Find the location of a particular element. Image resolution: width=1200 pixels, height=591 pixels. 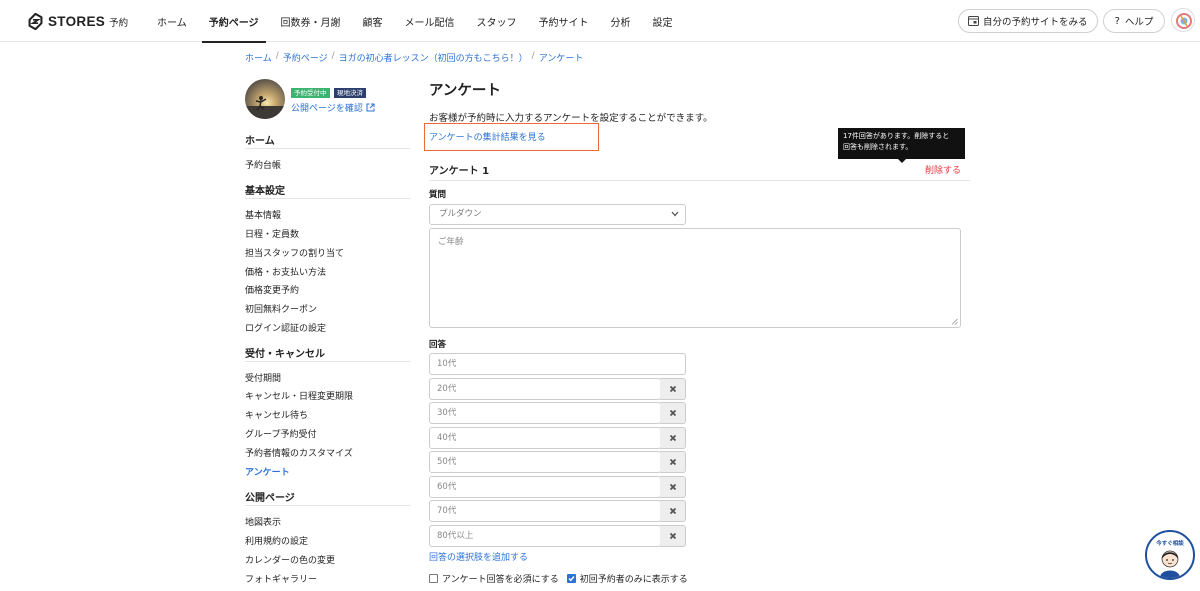

sidebar-item-group-booking: グループ予約受付 is located at coordinates (280, 433).